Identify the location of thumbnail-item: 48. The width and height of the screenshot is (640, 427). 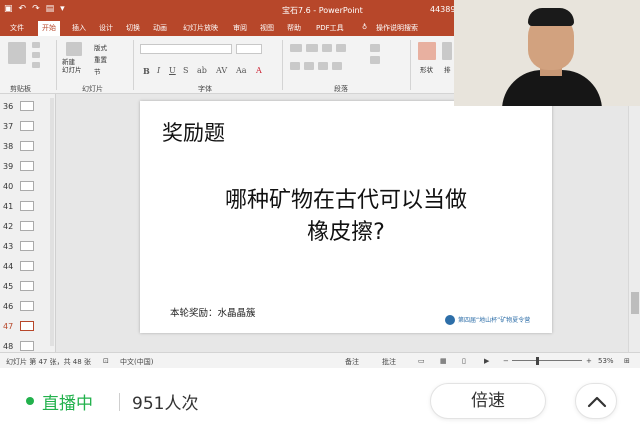
(27, 345).